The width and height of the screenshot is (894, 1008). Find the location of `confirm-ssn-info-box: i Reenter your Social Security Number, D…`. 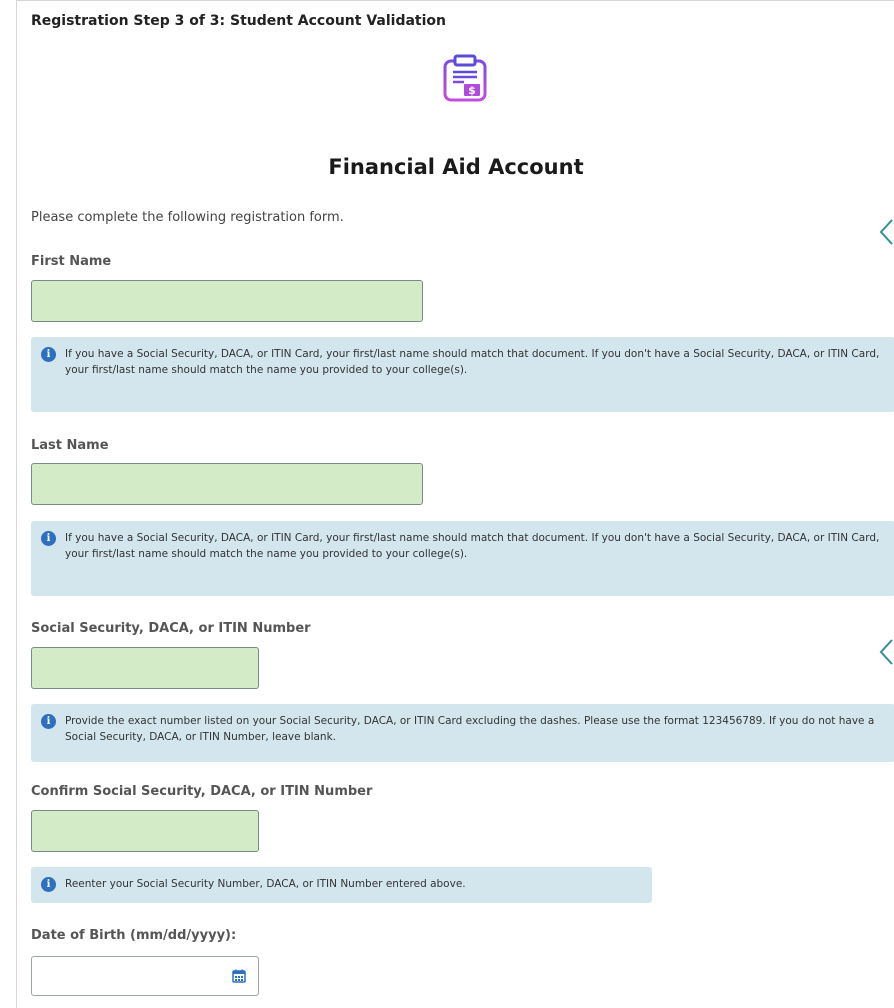

confirm-ssn-info-box: i Reenter your Social Security Number, D… is located at coordinates (341, 885).